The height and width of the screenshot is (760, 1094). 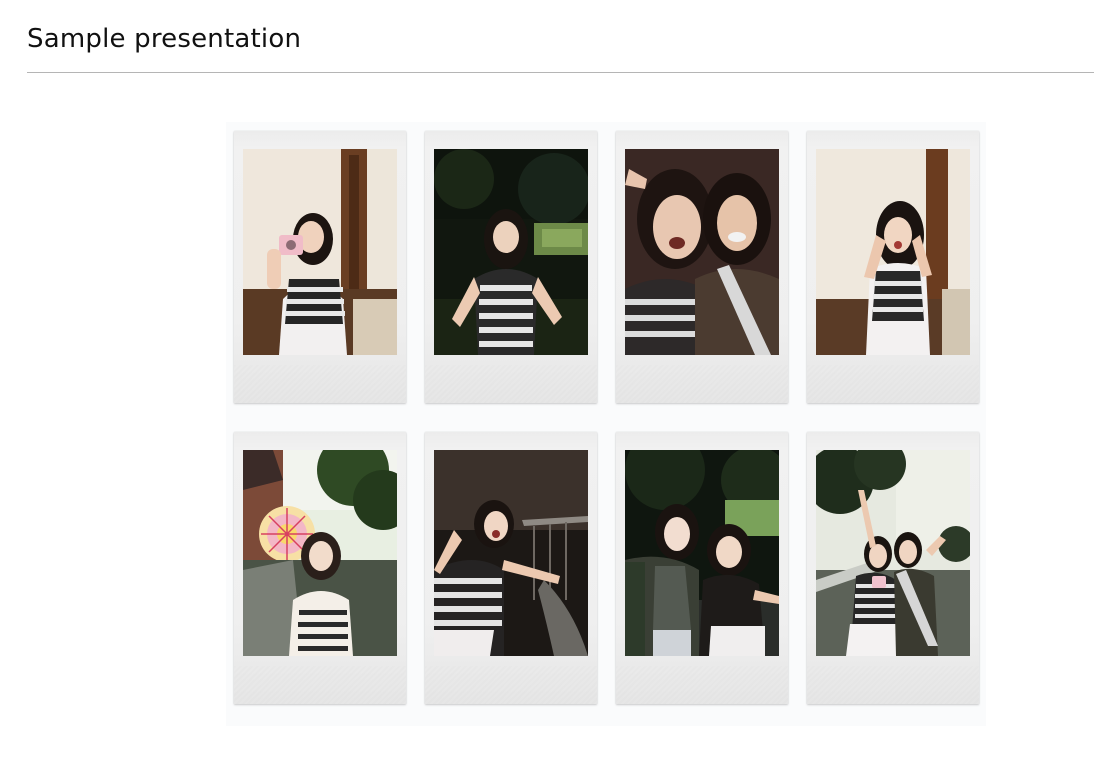 I want to click on photo-girl-leaning-back-laughing-image, so click(x=511, y=553).